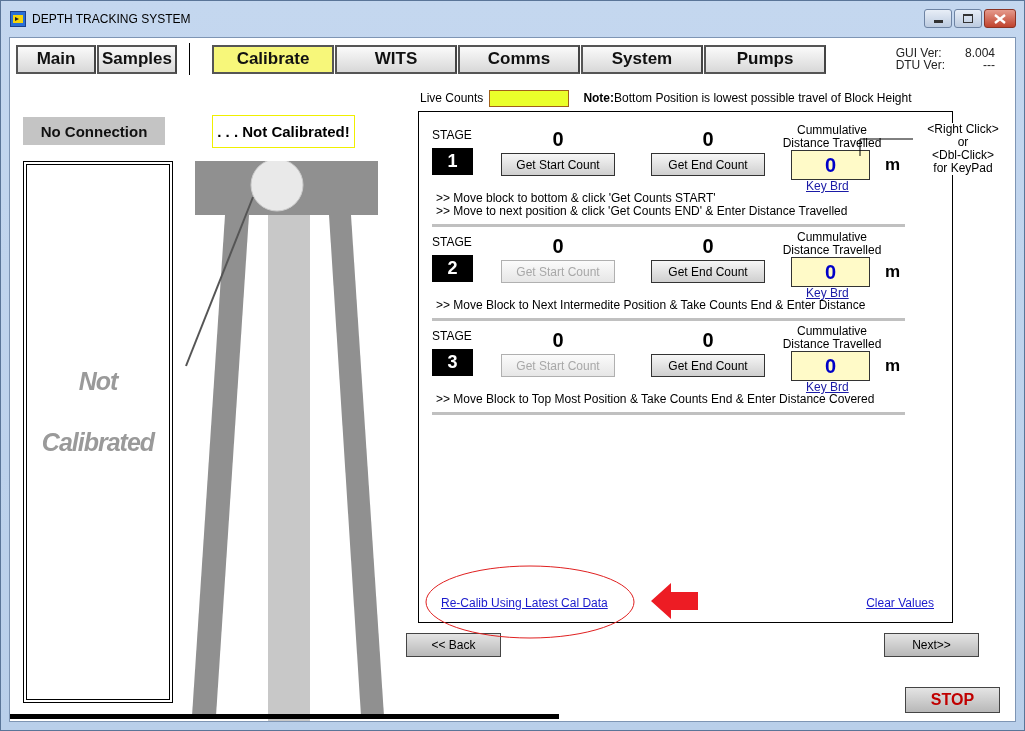  What do you see at coordinates (453, 645) in the screenshot?
I see `back-button: << Back` at bounding box center [453, 645].